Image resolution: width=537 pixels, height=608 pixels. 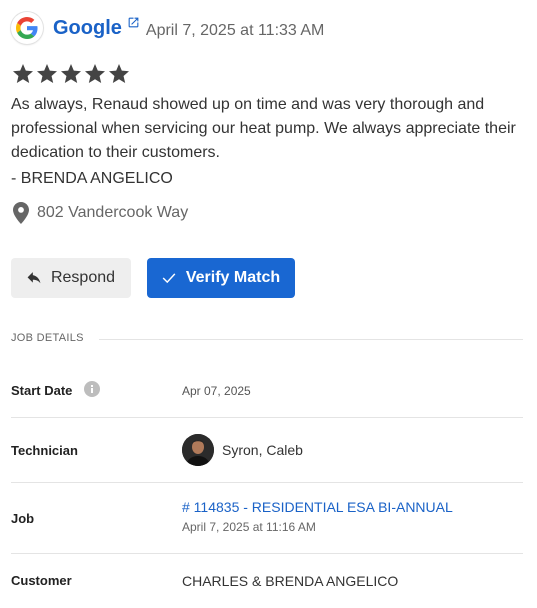 What do you see at coordinates (262, 450) in the screenshot?
I see `technician-name: Syron, Caleb` at bounding box center [262, 450].